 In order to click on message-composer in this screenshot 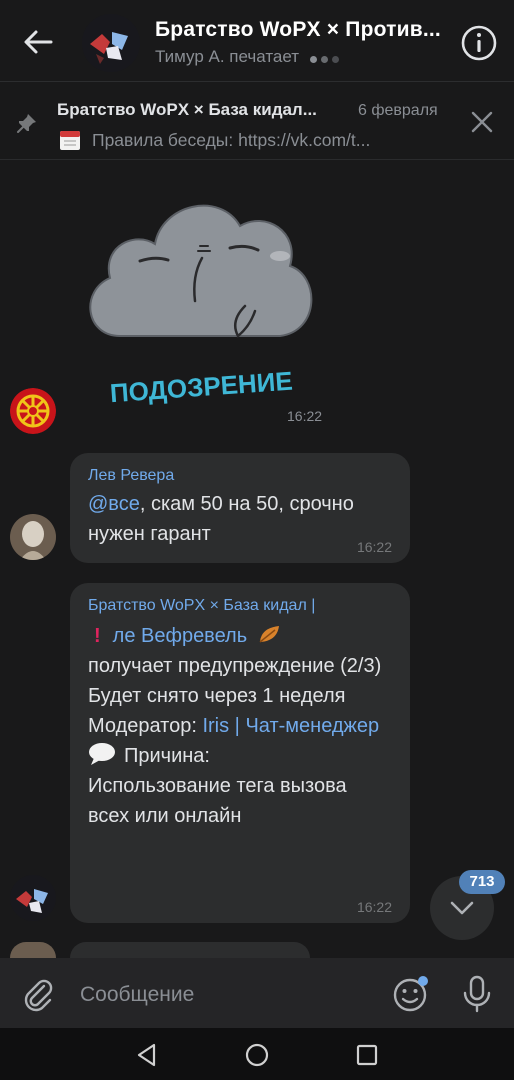, I will do `click(257, 993)`.